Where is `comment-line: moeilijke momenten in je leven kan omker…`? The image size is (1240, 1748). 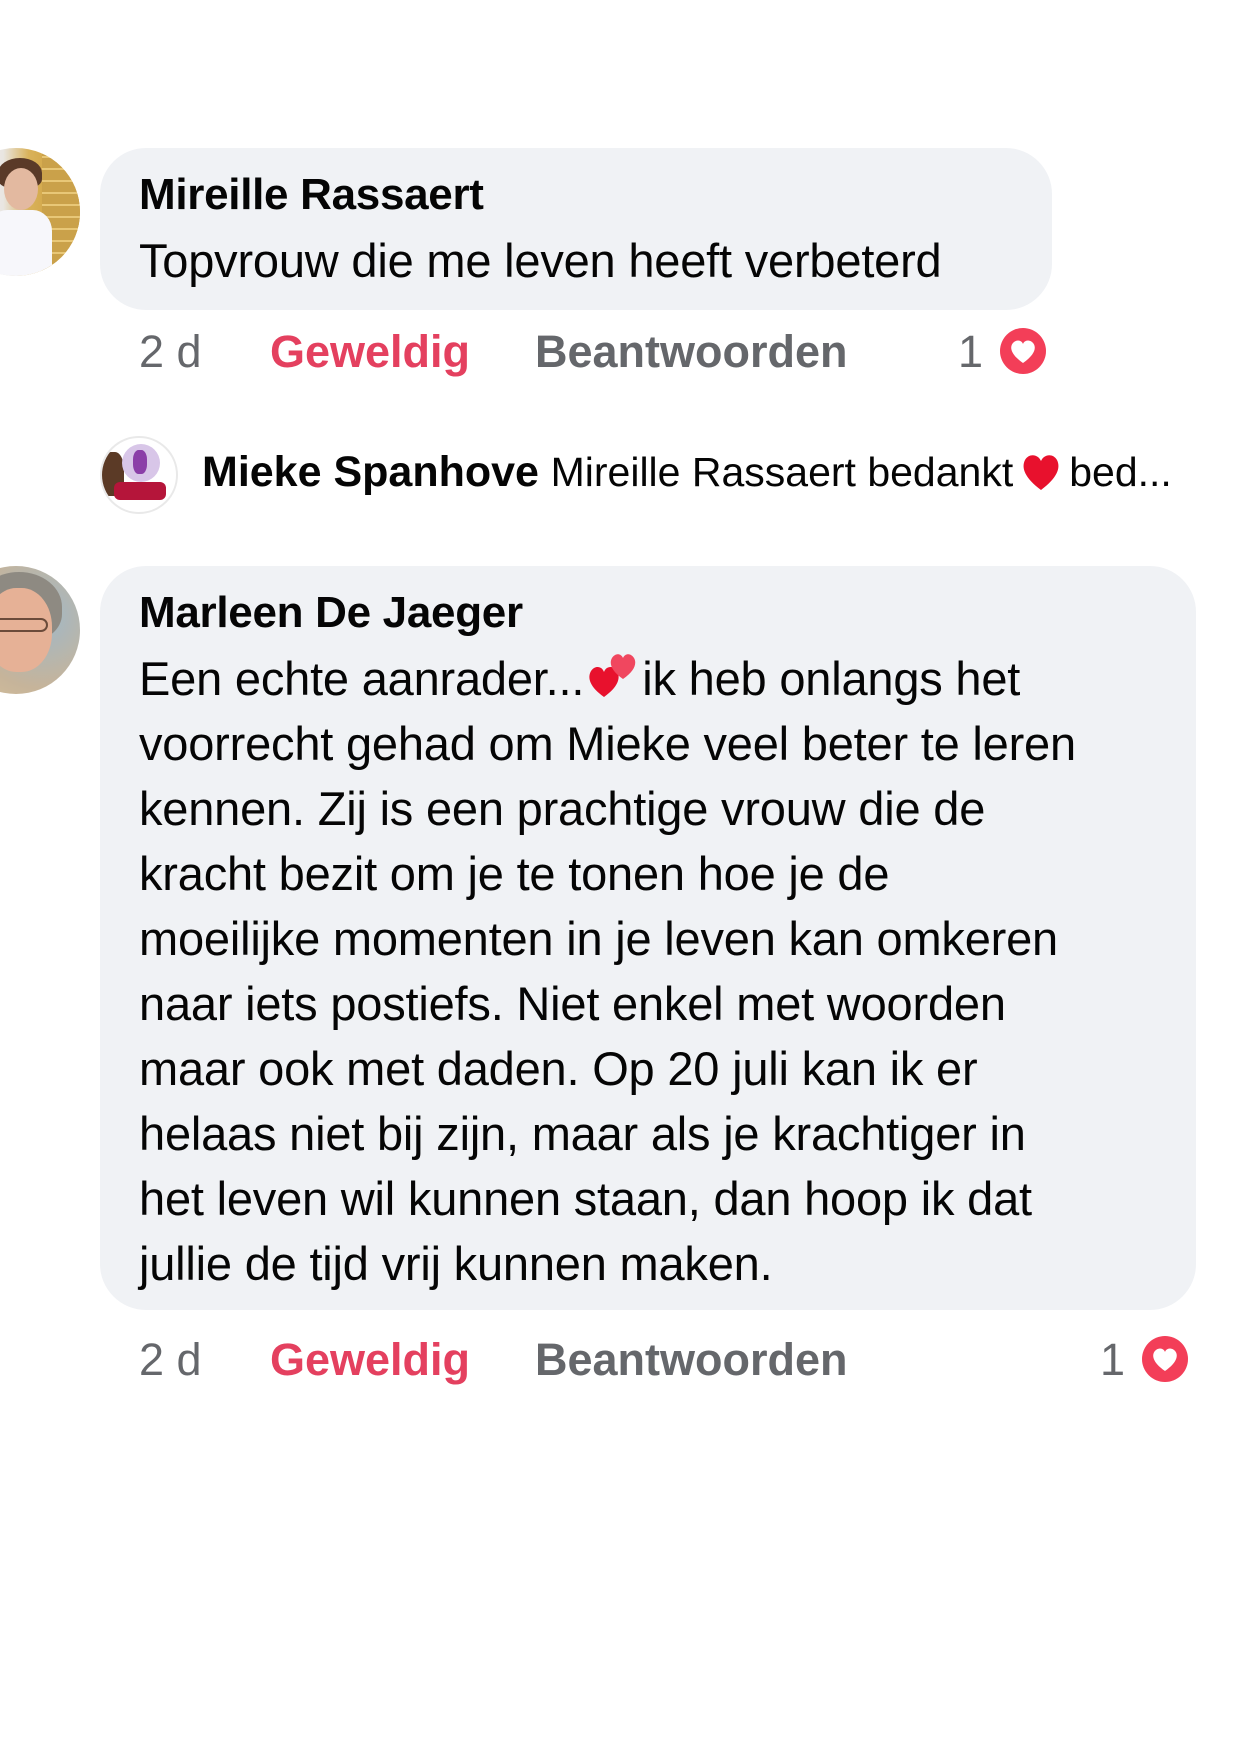 comment-line: moeilijke momenten in je leven kan omker… is located at coordinates (599, 938).